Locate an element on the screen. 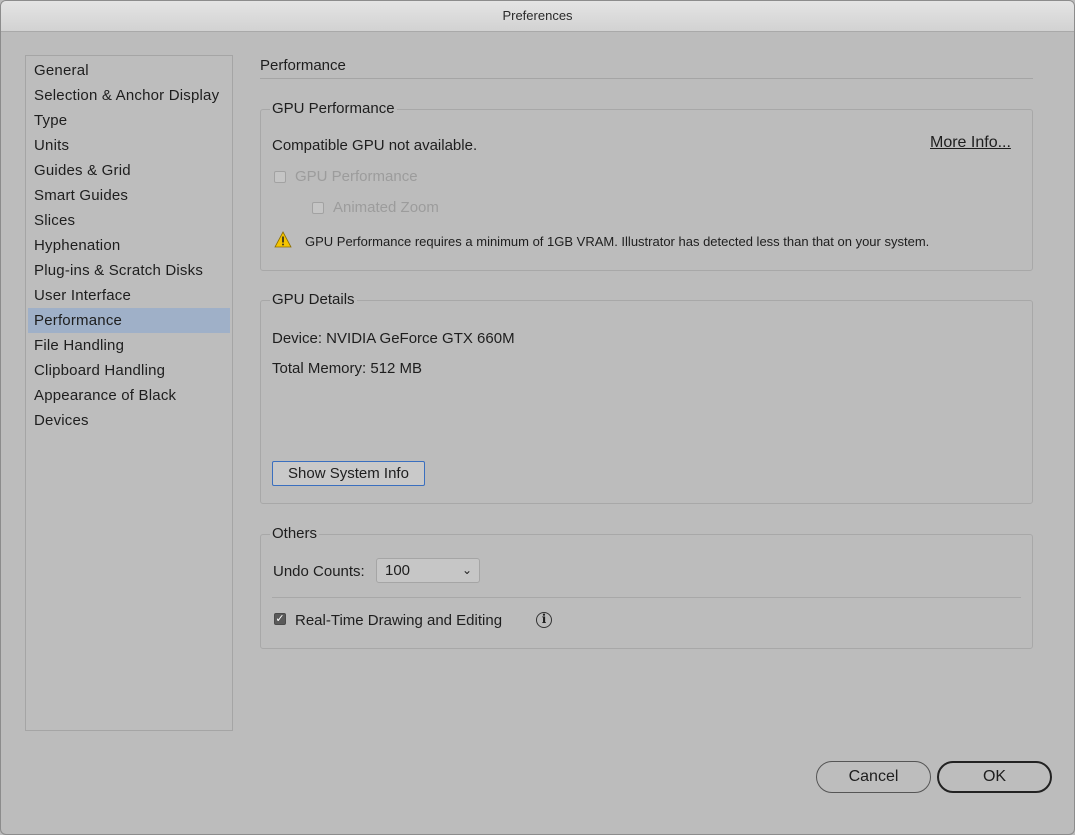 The image size is (1075, 835). sidebar-item-file-handling: File Handling is located at coordinates (129, 345).